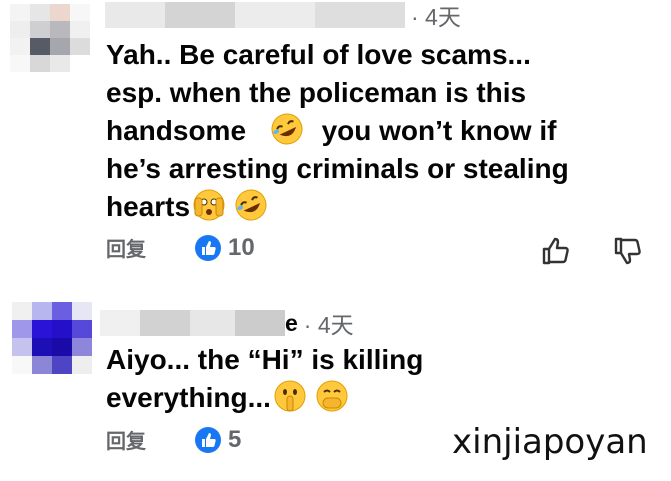  What do you see at coordinates (290, 396) in the screenshot?
I see `shushing-face-emoji` at bounding box center [290, 396].